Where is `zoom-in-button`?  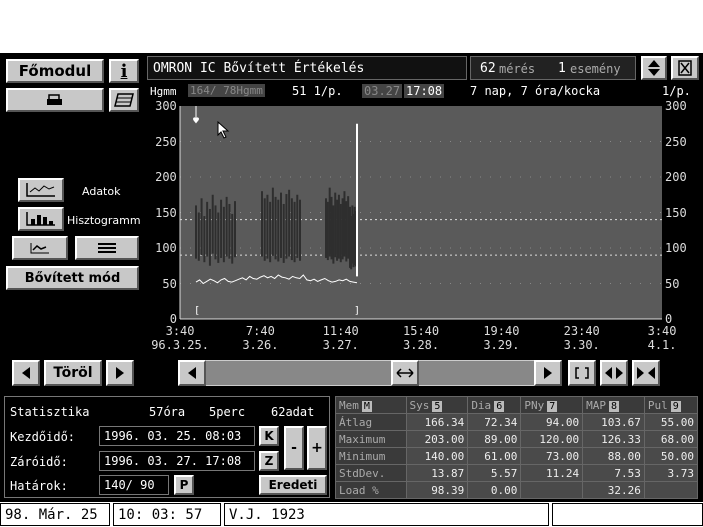 zoom-in-button is located at coordinates (646, 373).